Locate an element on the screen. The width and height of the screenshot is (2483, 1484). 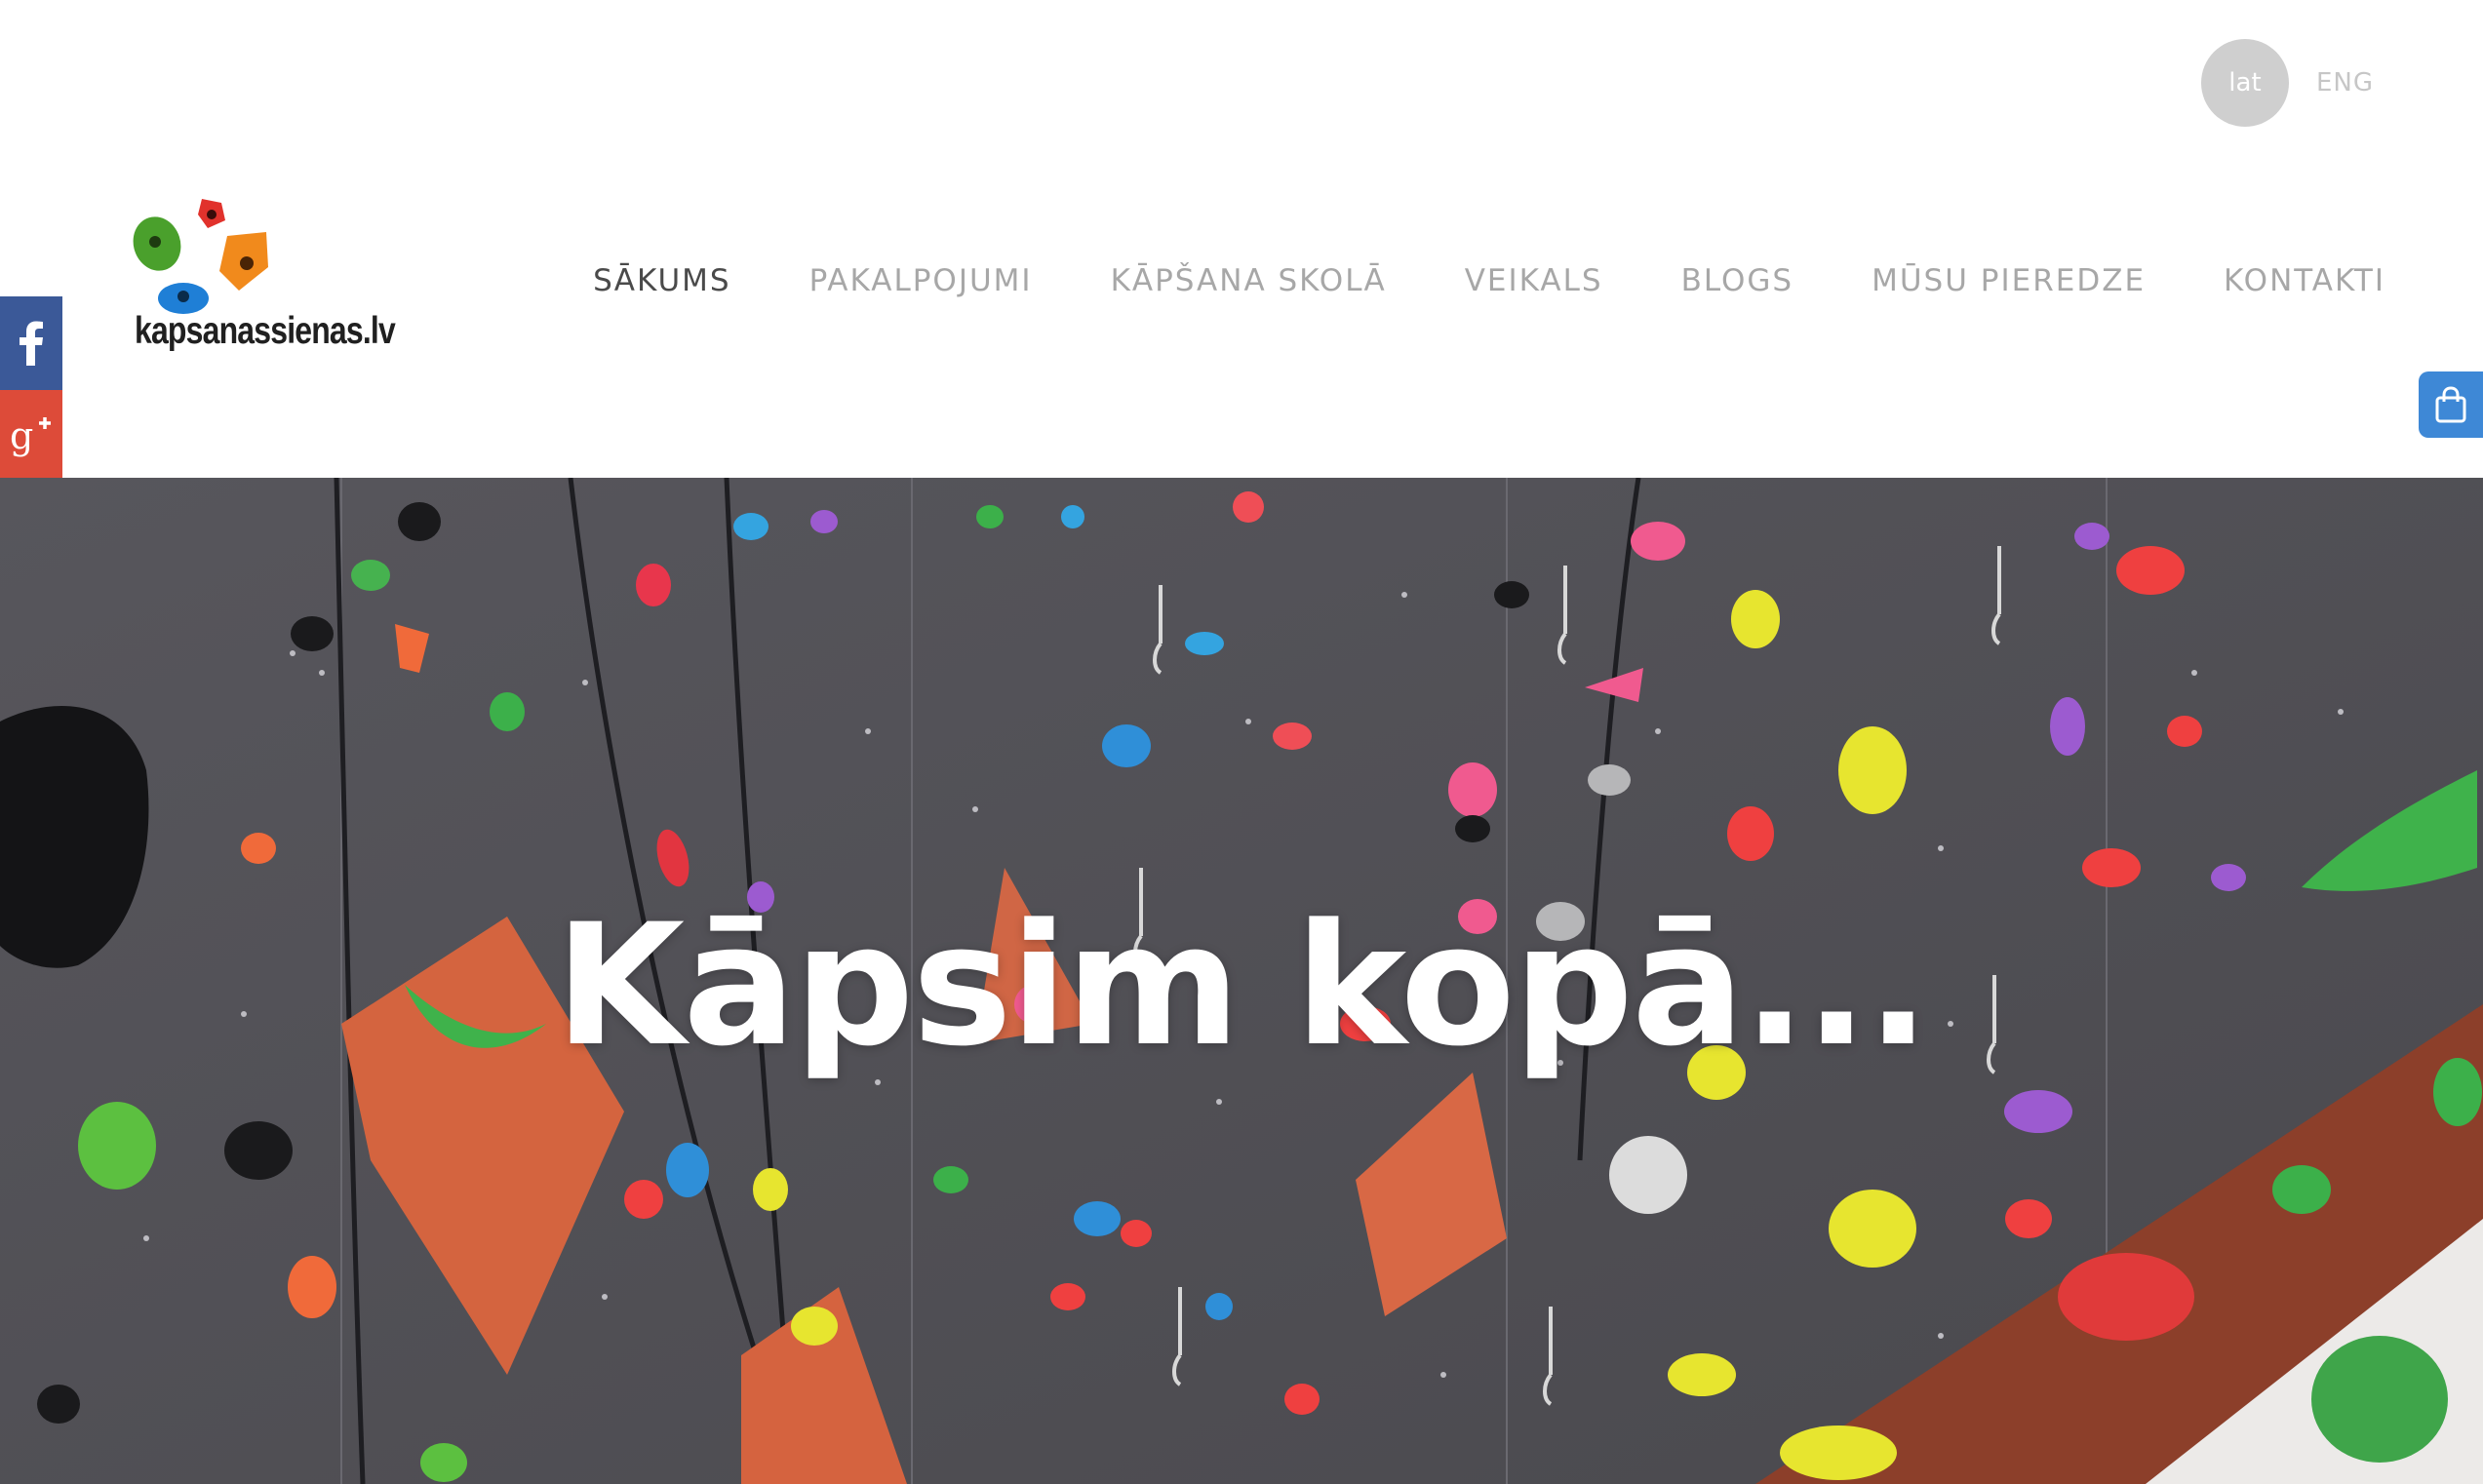
facebook-icon is located at coordinates (32, 343).